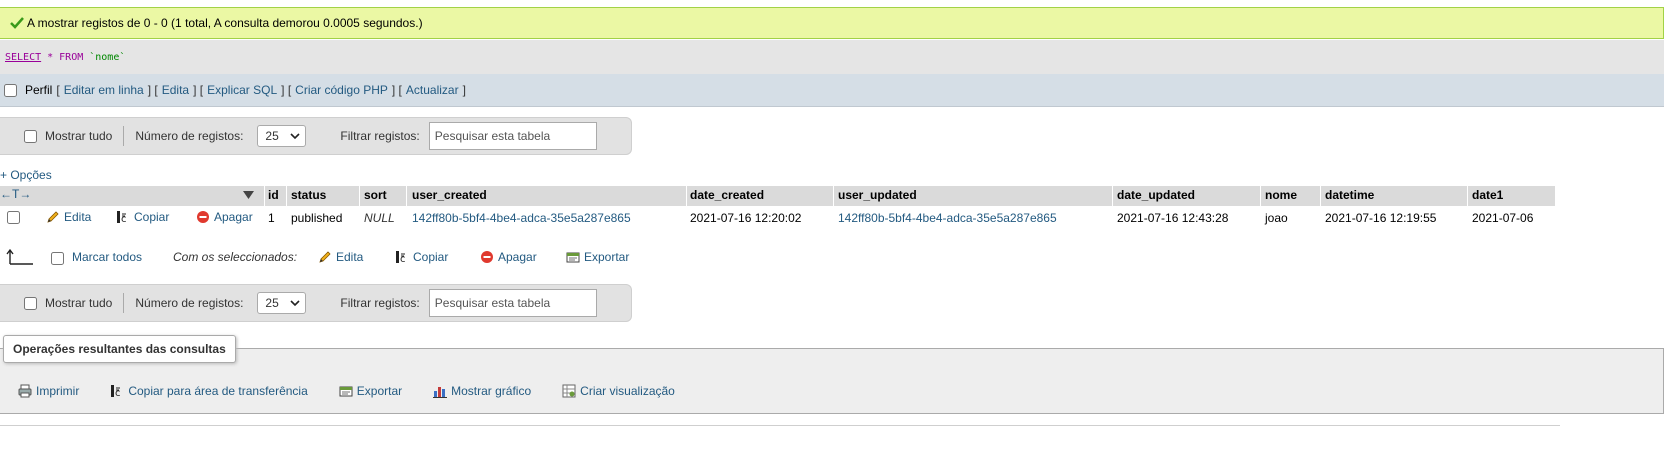 The image size is (1664, 463). I want to click on bottom-divider, so click(780, 425).